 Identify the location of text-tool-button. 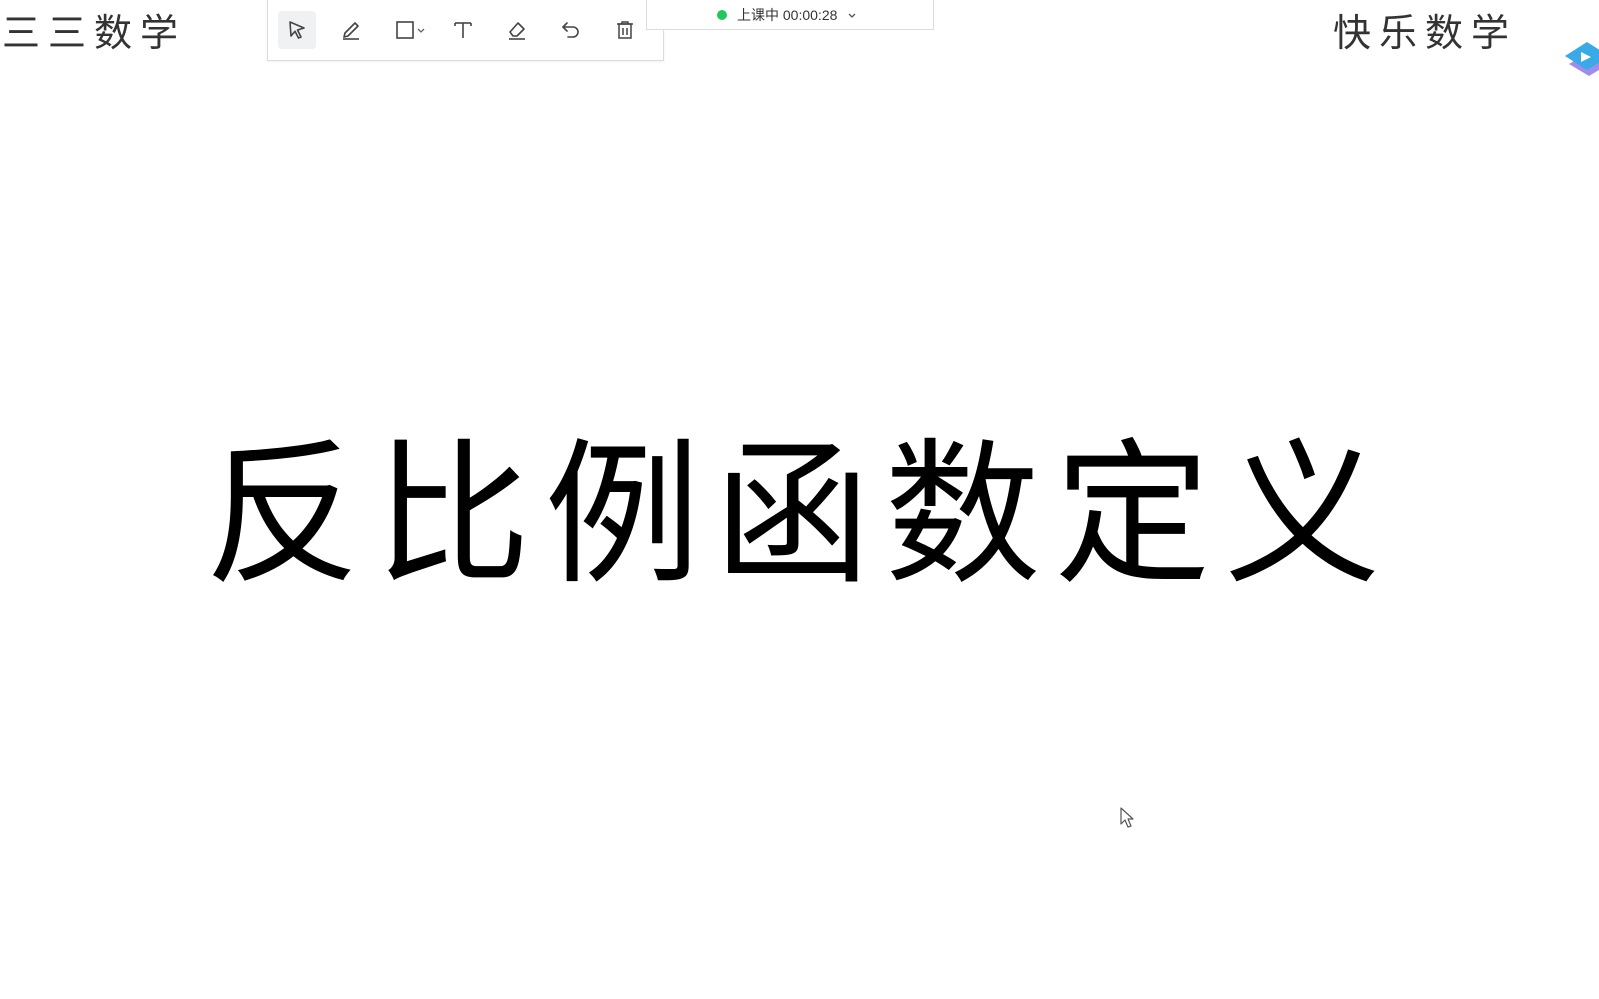
(463, 30).